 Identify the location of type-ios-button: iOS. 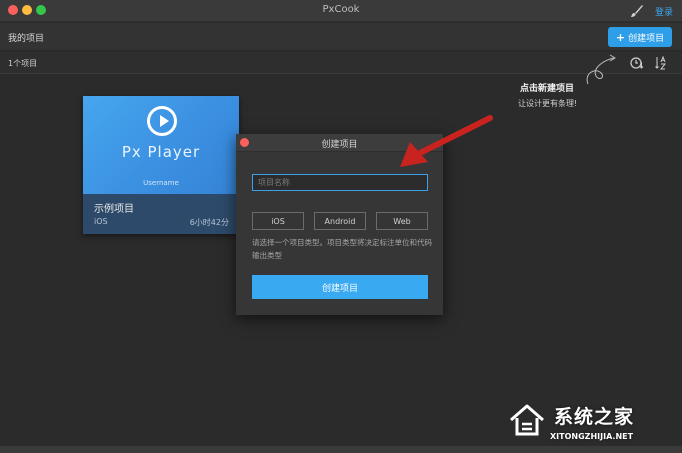
(278, 221).